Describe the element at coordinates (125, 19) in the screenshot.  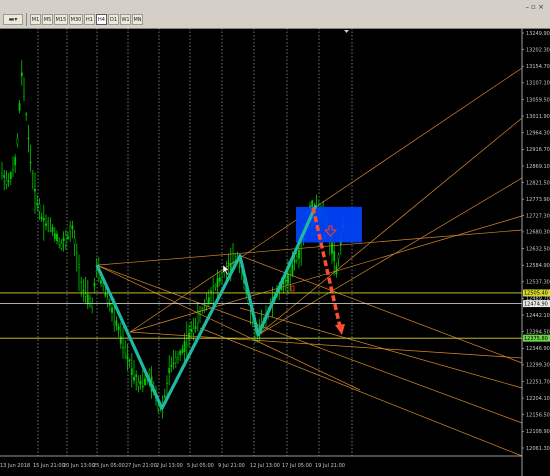
I see `timeframe-w1-button: W1` at that location.